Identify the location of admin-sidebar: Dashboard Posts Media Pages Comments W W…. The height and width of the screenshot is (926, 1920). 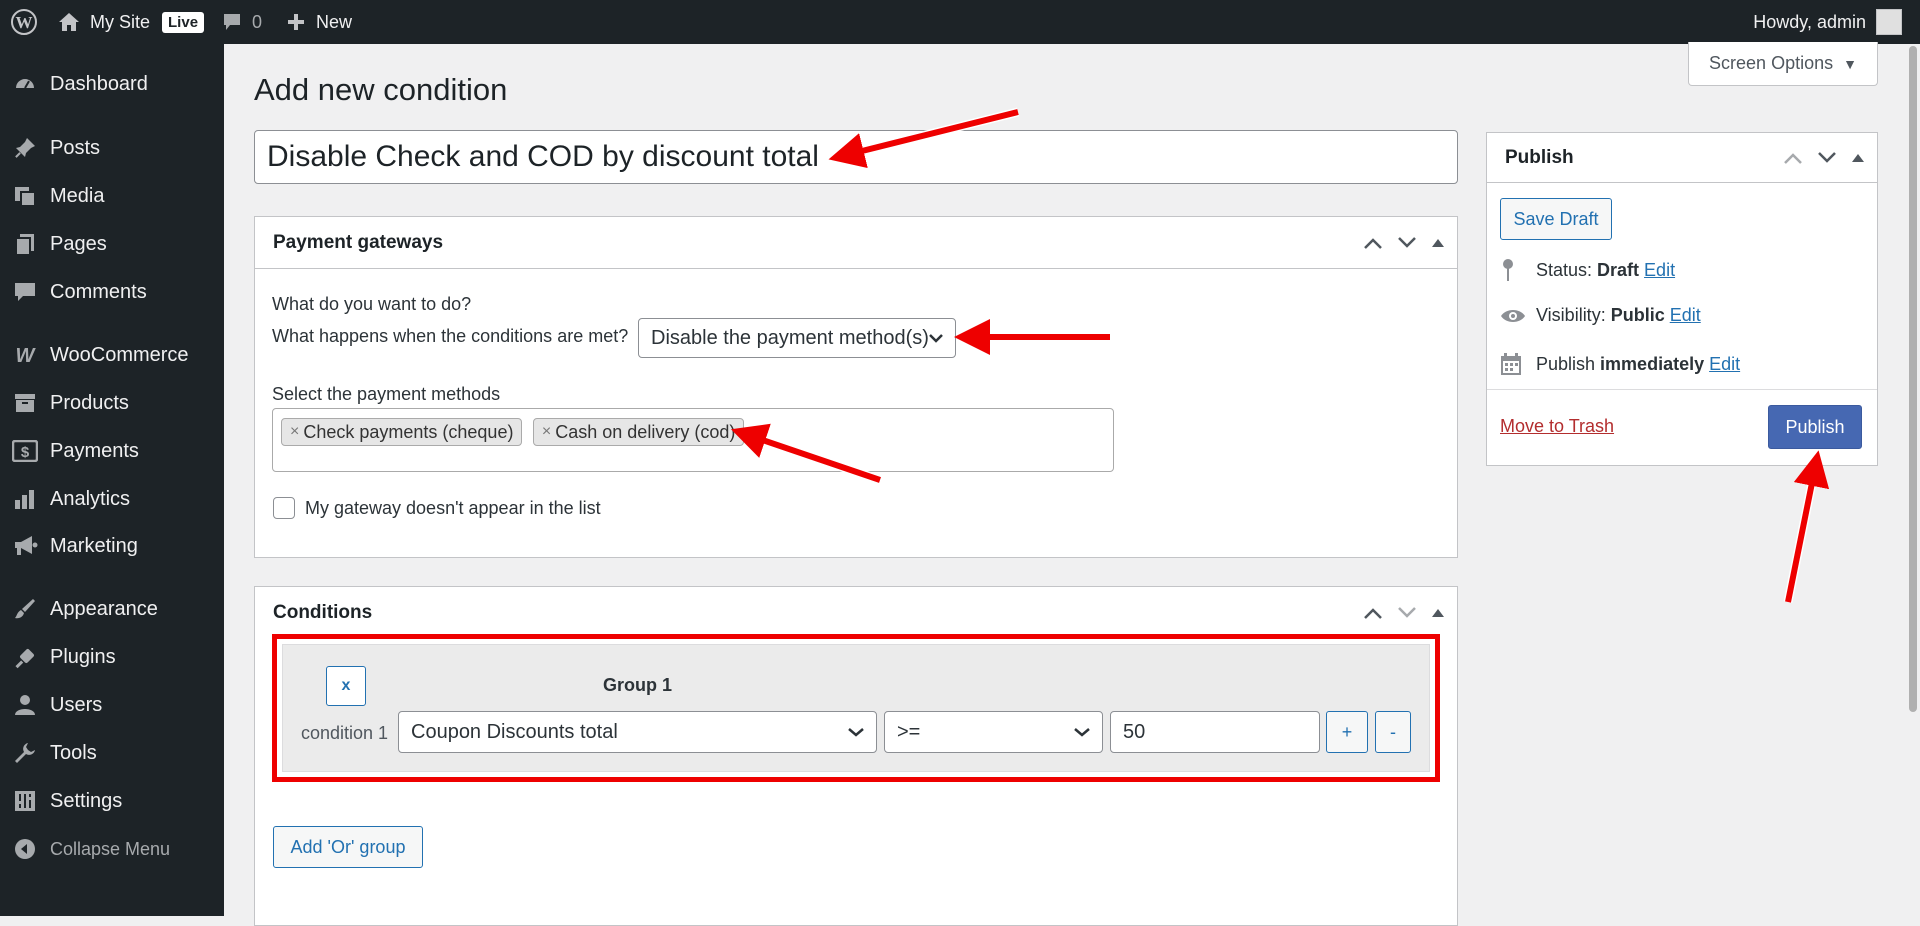
(112, 480).